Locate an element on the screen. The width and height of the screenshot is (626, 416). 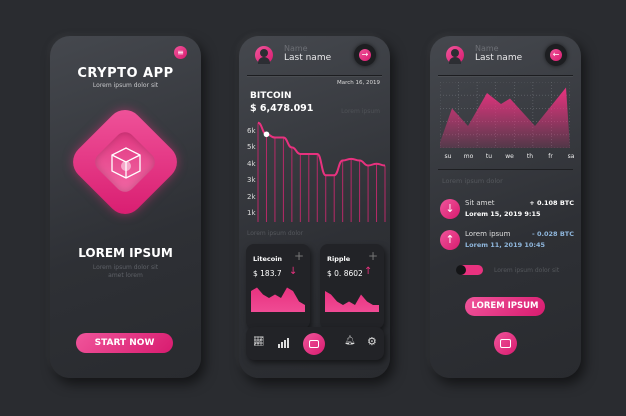
card-title: Ripple is located at coordinates (339, 259).